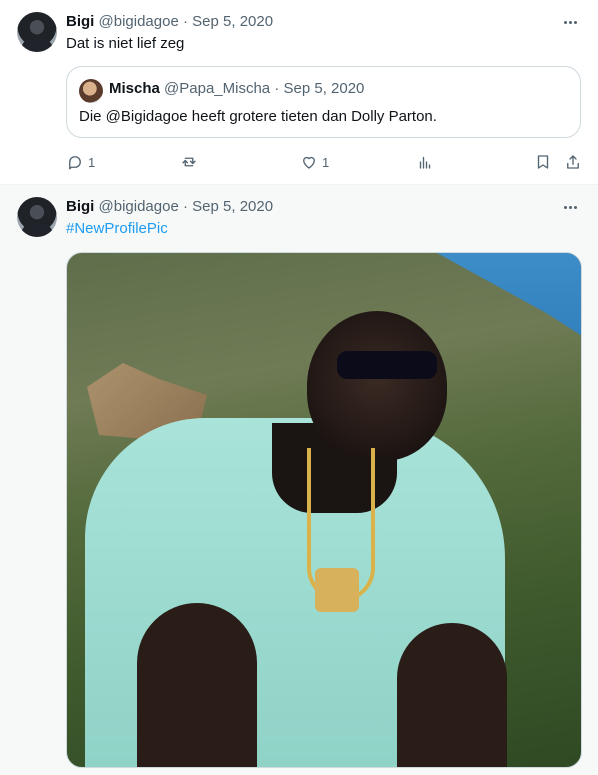 The height and width of the screenshot is (775, 598). I want to click on reply-button: 1, so click(80, 162).